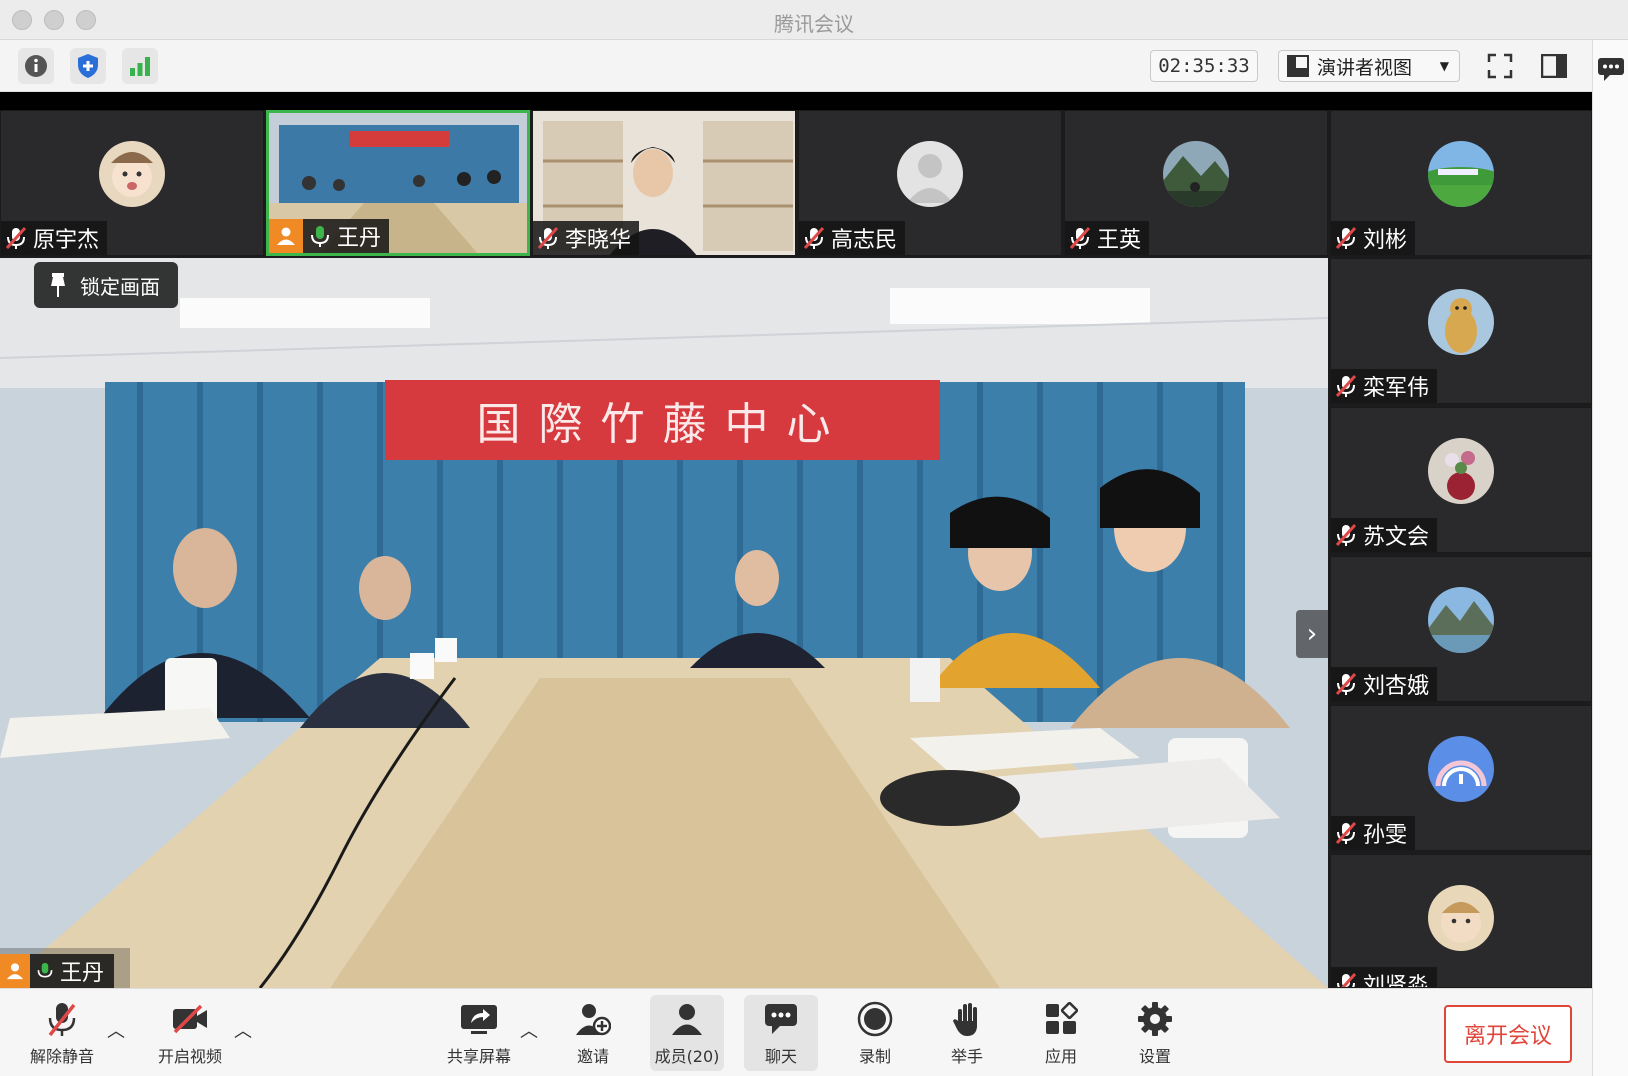 The height and width of the screenshot is (1076, 1628). I want to click on raise-hand-button: 举手, so click(967, 1033).